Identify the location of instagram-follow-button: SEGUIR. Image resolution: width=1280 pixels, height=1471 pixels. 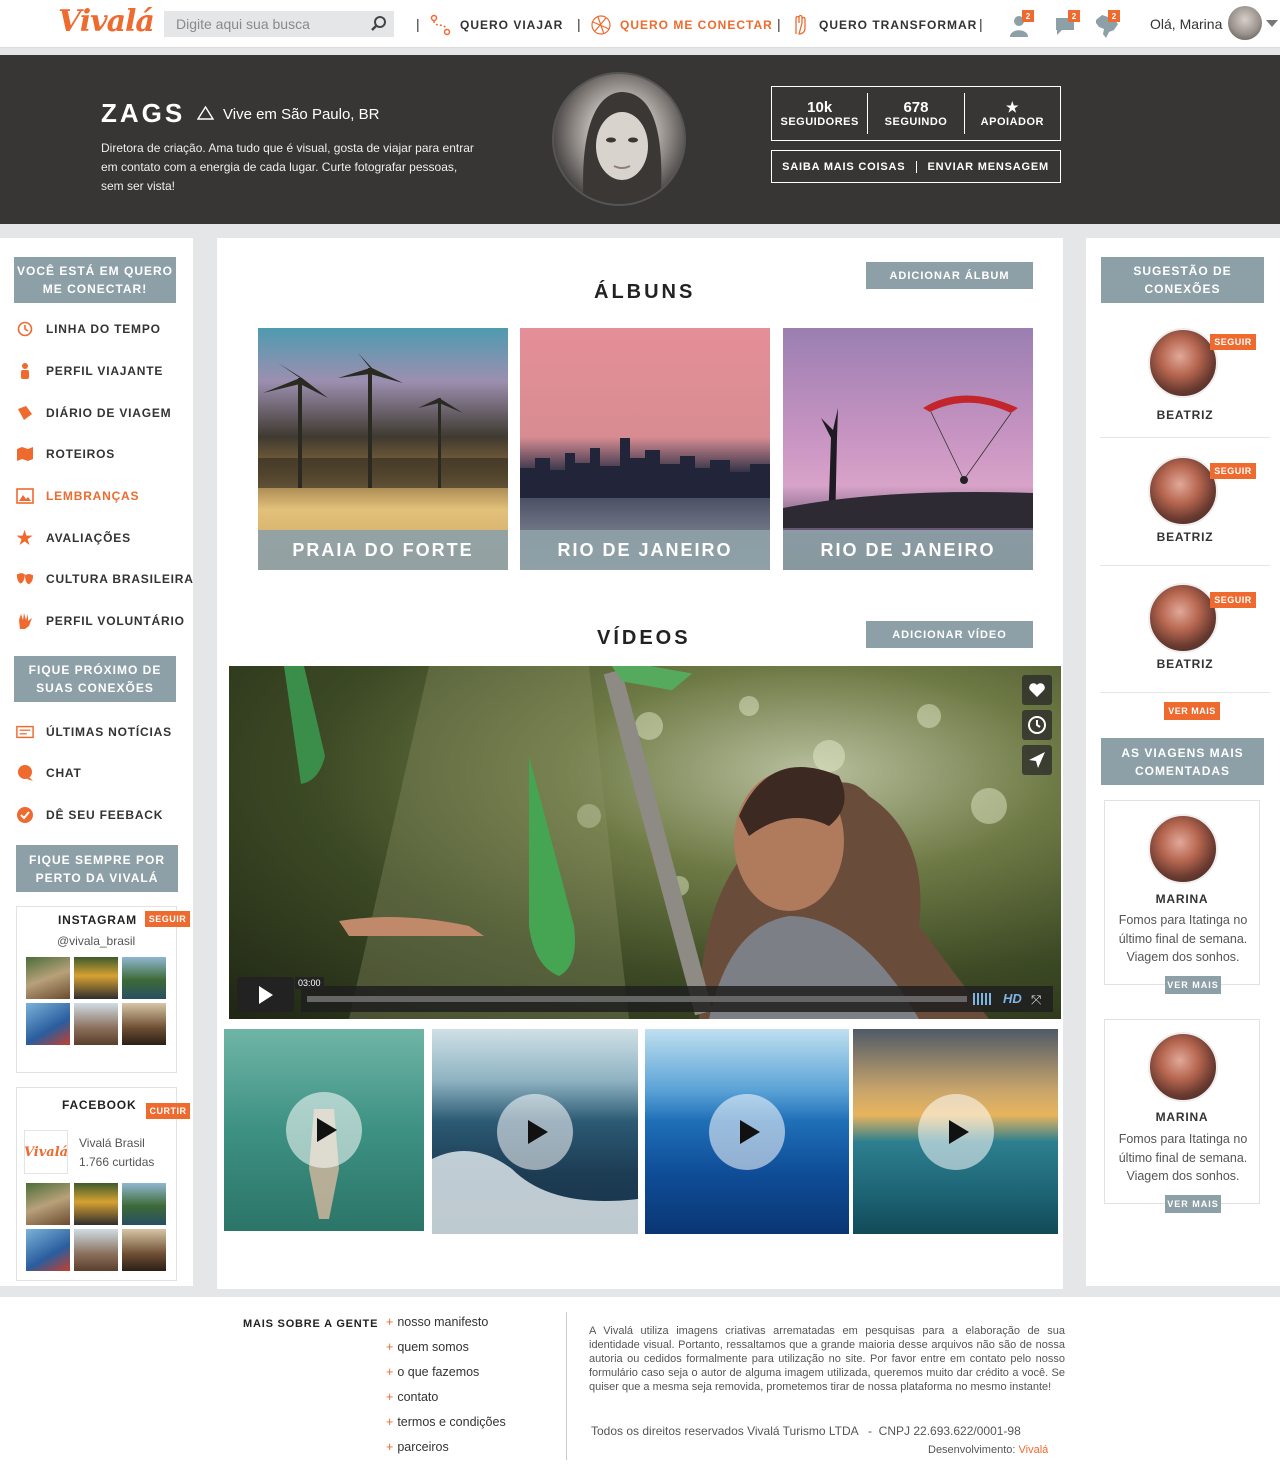
(167, 919).